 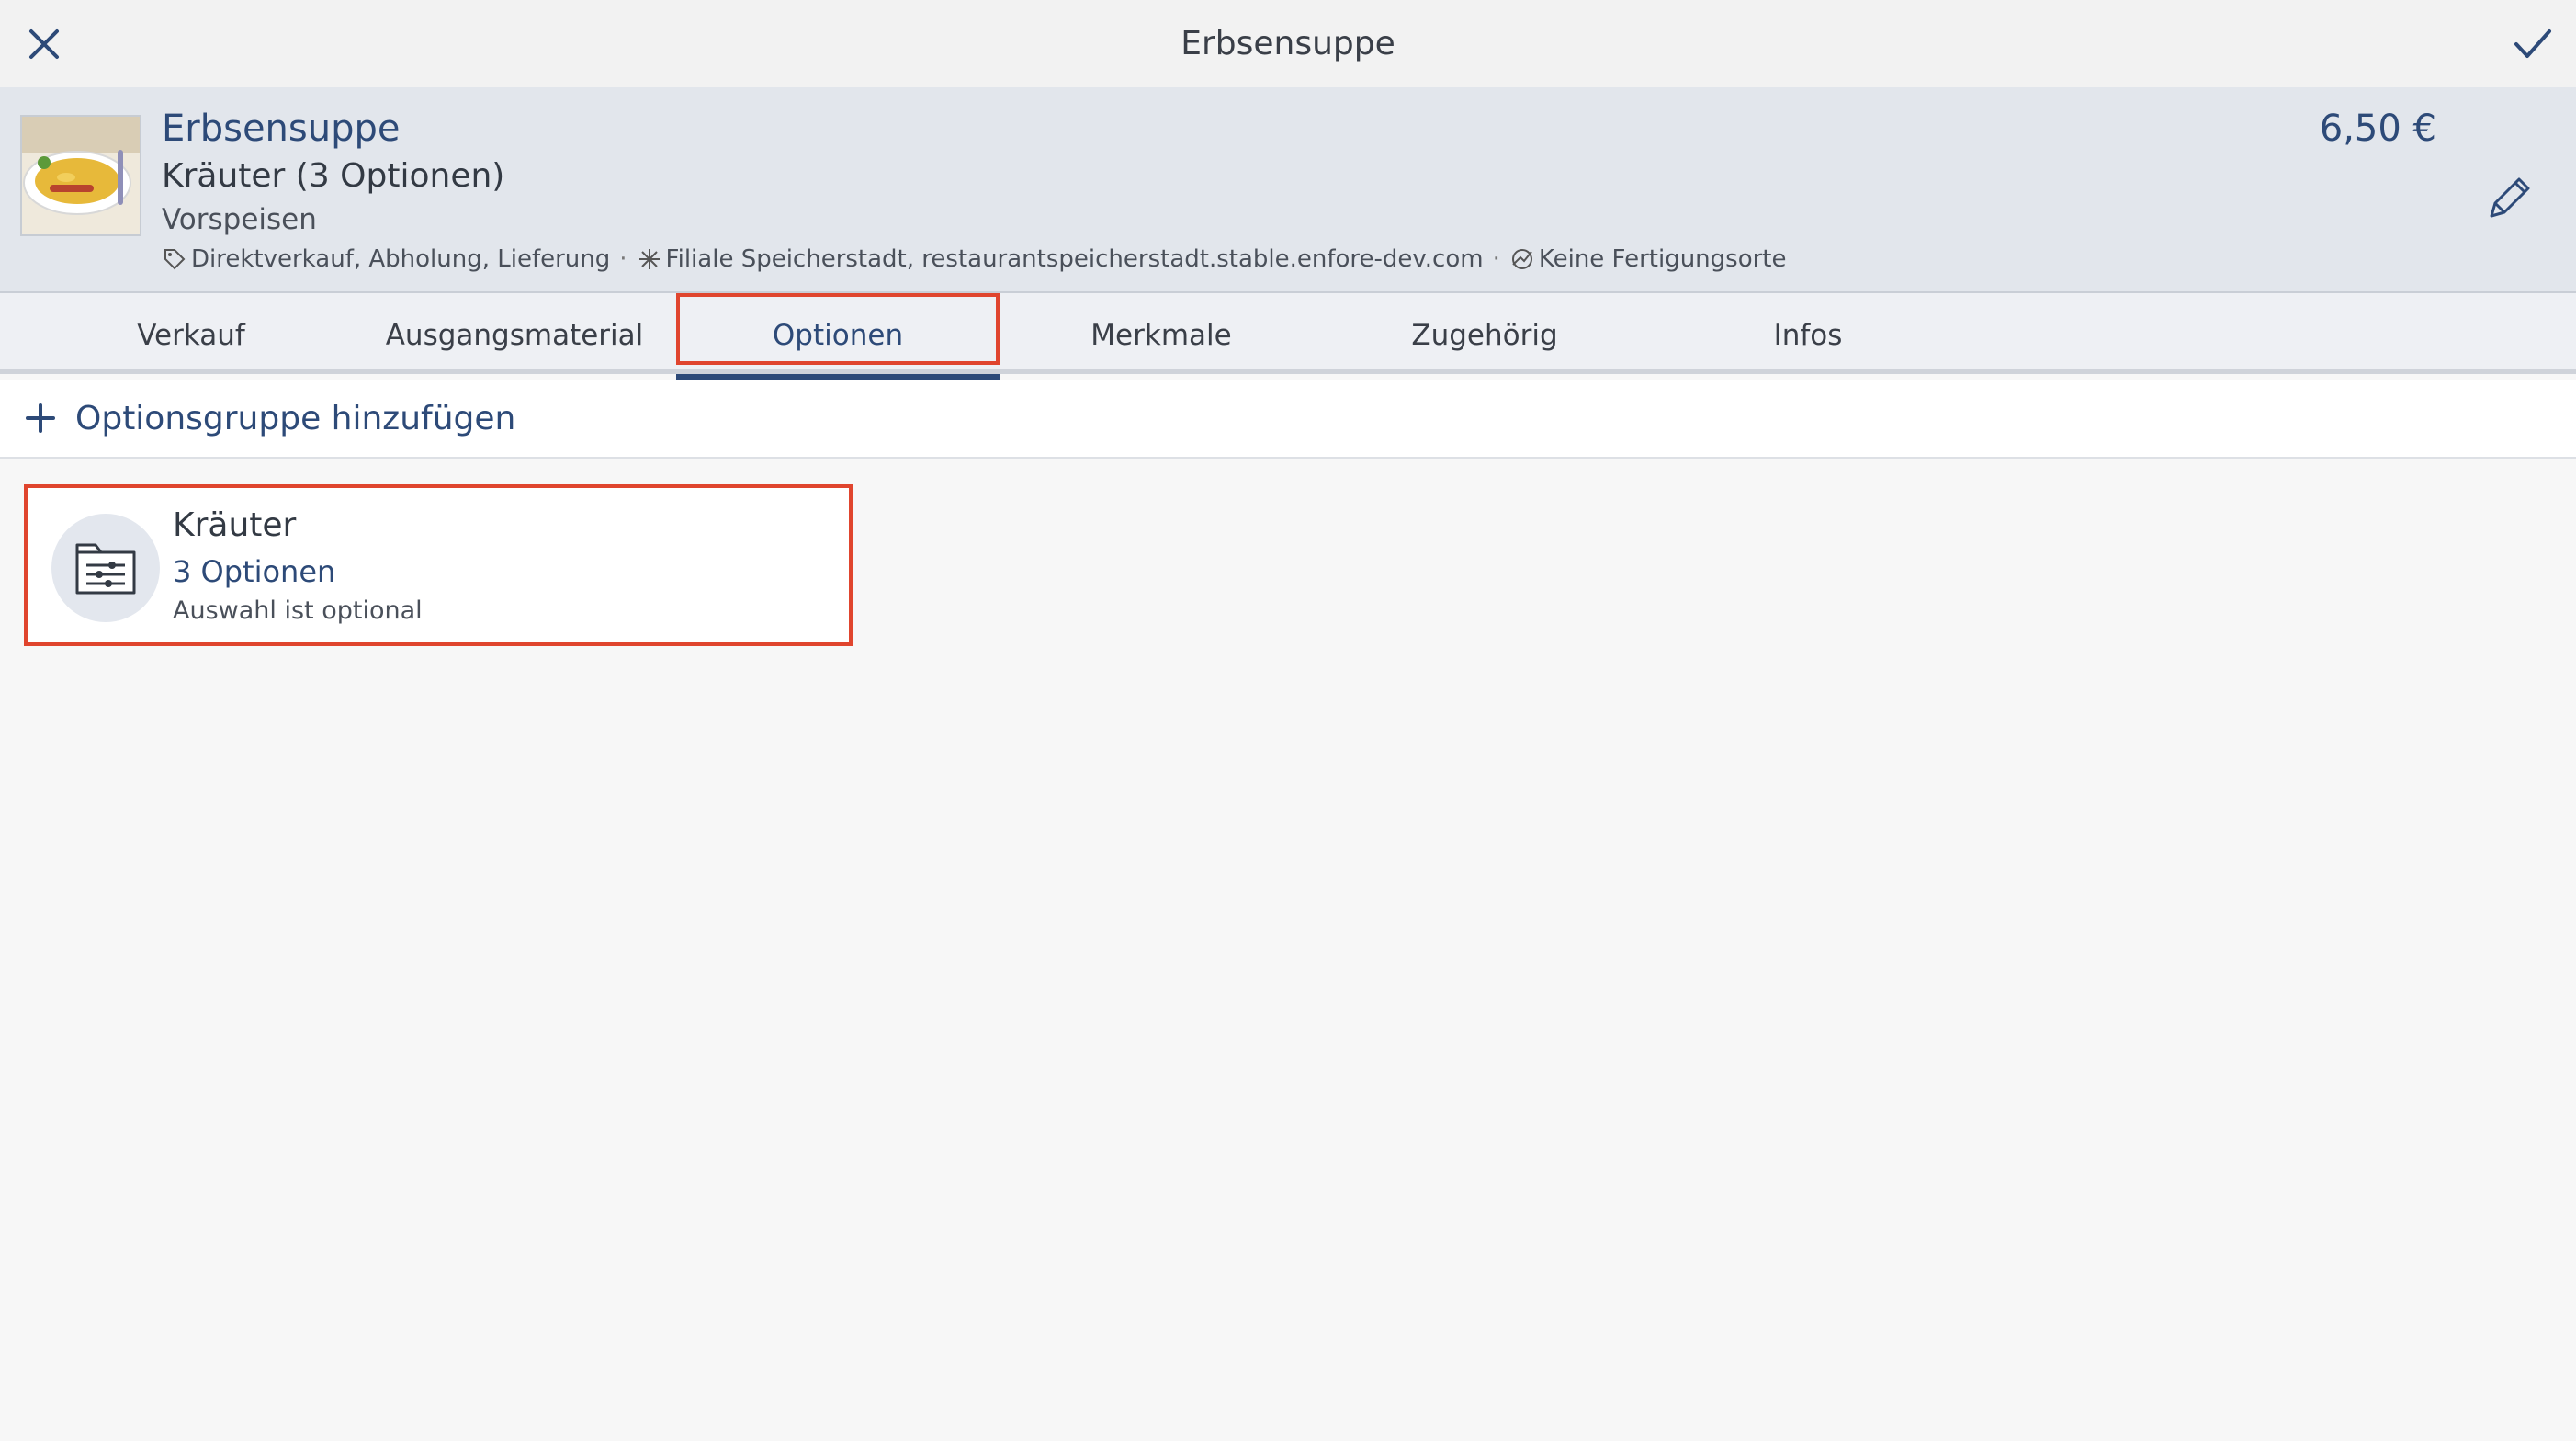 What do you see at coordinates (1484, 333) in the screenshot?
I see `tab-zugehoerig: Zugehörig` at bounding box center [1484, 333].